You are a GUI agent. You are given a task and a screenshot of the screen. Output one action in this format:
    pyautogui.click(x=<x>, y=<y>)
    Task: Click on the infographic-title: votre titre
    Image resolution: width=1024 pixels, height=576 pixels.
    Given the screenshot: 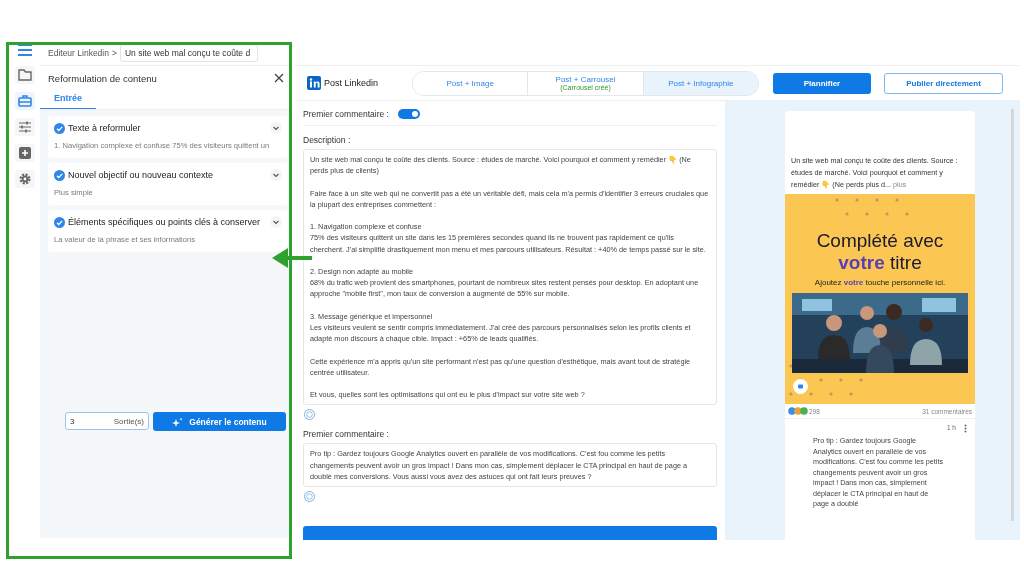 What is the action you would take?
    pyautogui.click(x=880, y=263)
    